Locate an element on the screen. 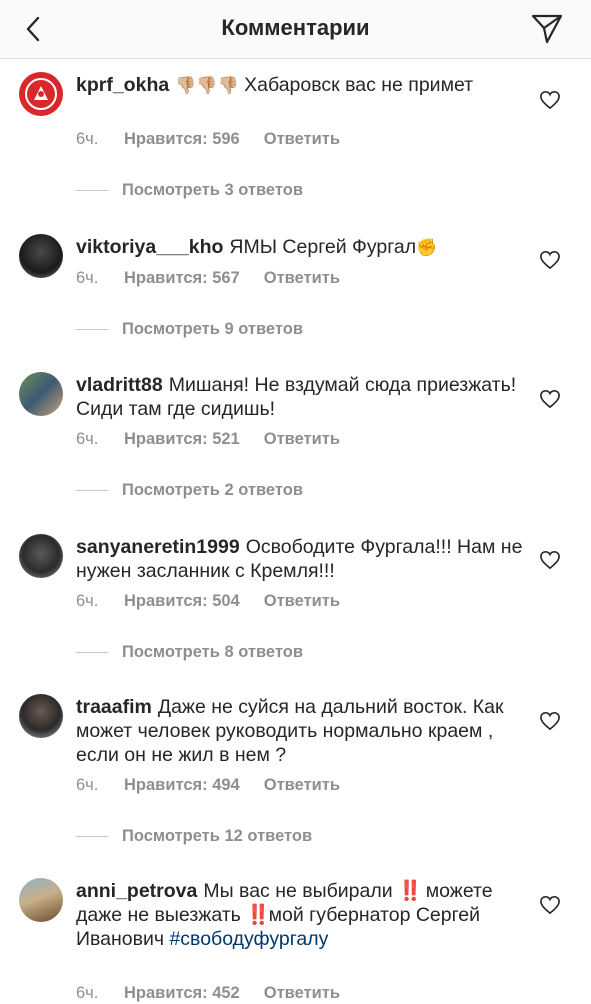 The width and height of the screenshot is (591, 1004). comment-meta: 6ч. Нравится: 452 Ответить is located at coordinates (208, 993).